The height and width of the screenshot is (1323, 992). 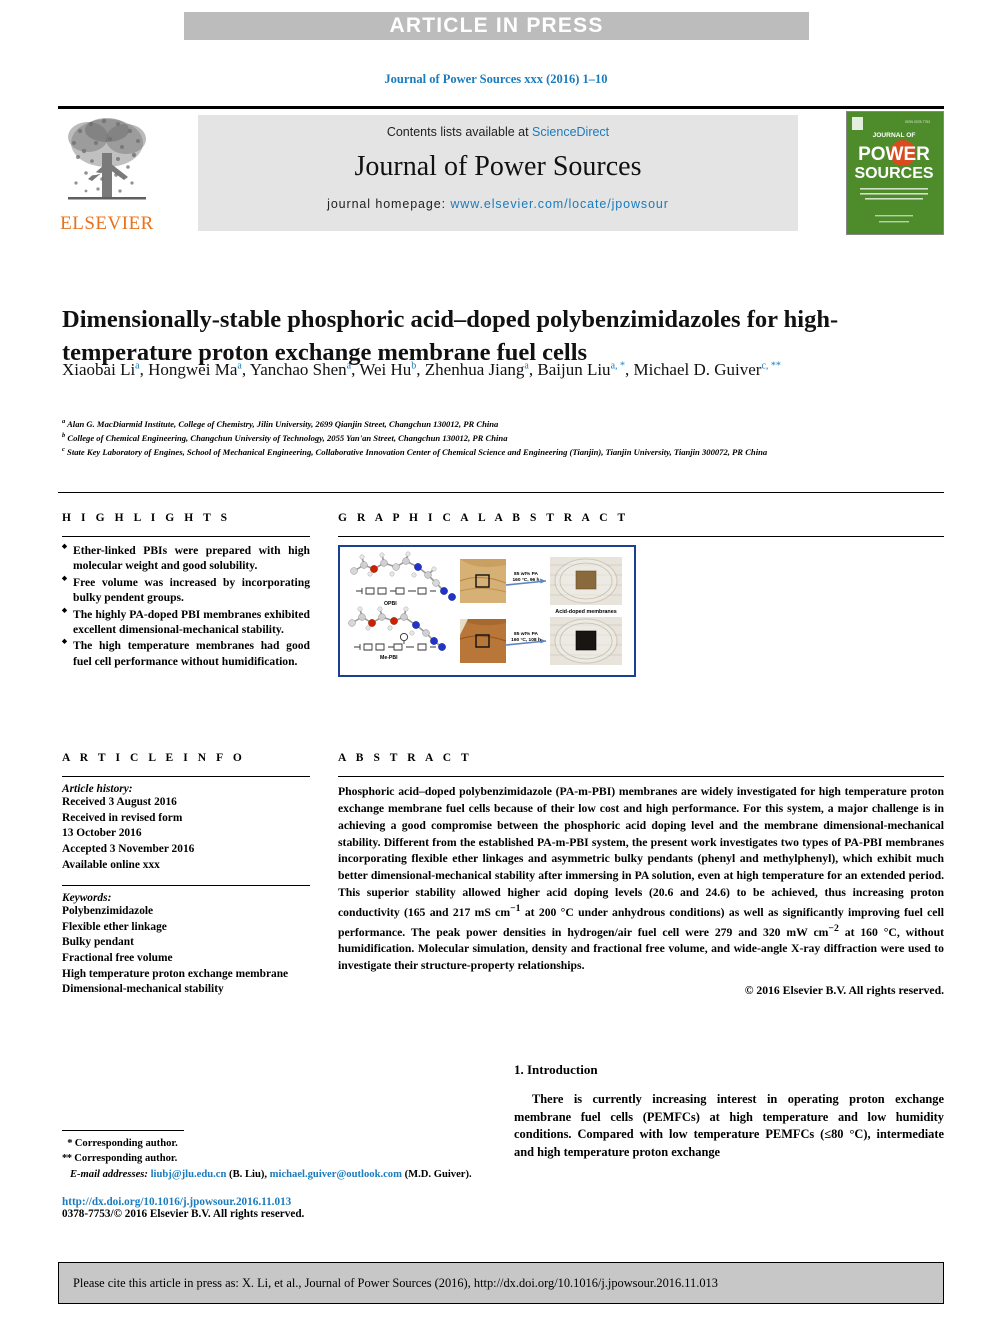 I want to click on journal-homepage-url: www.elsevier.com/locate/jpowsour, so click(x=559, y=204).